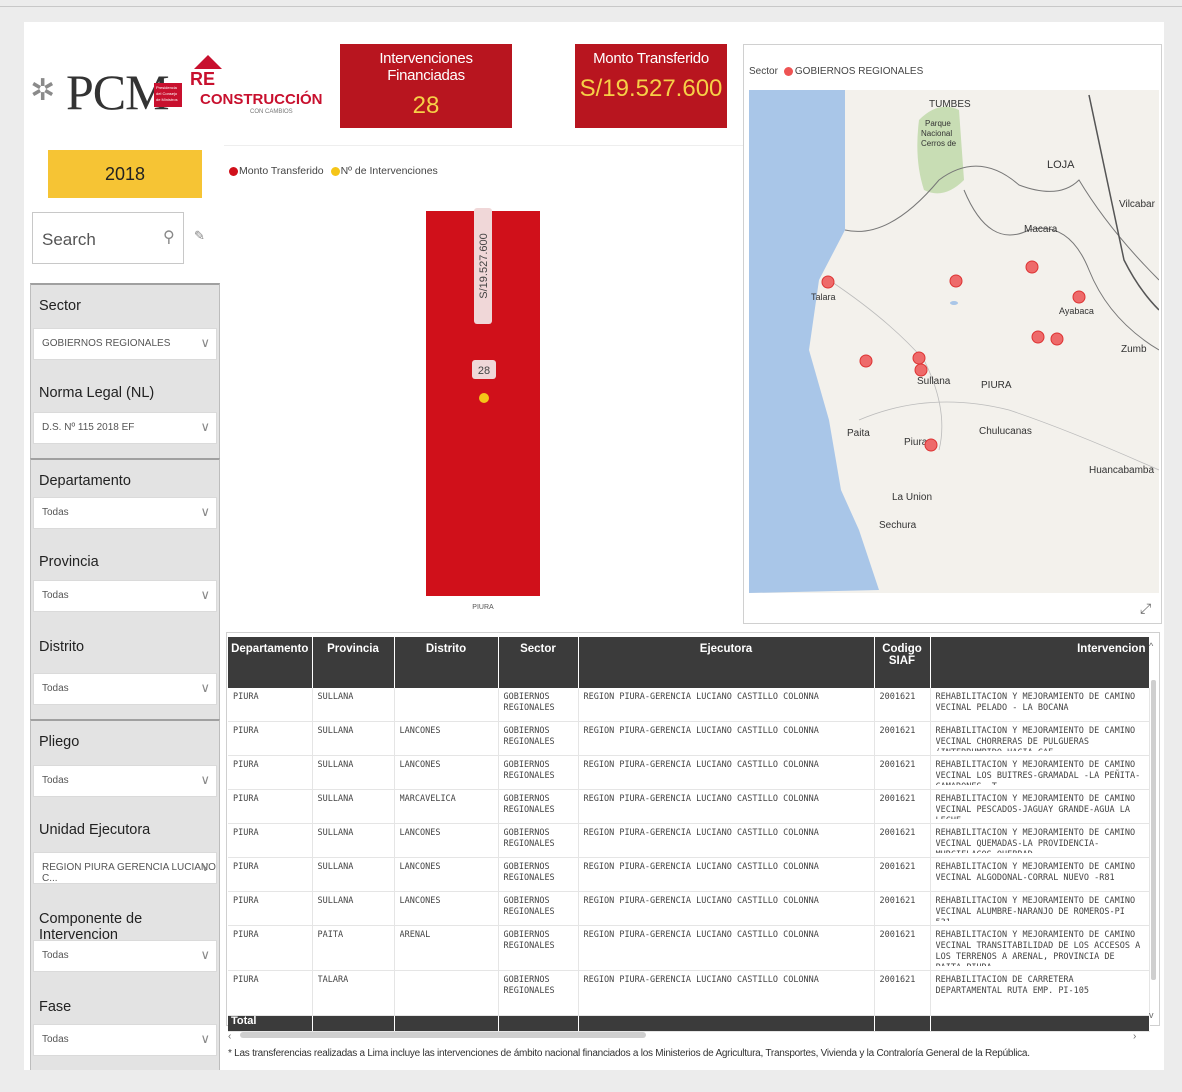 The width and height of the screenshot is (1182, 1092). What do you see at coordinates (125, 428) in the screenshot?
I see `filter-dropdown: D.S. Nº 115 2018 EF ∨` at bounding box center [125, 428].